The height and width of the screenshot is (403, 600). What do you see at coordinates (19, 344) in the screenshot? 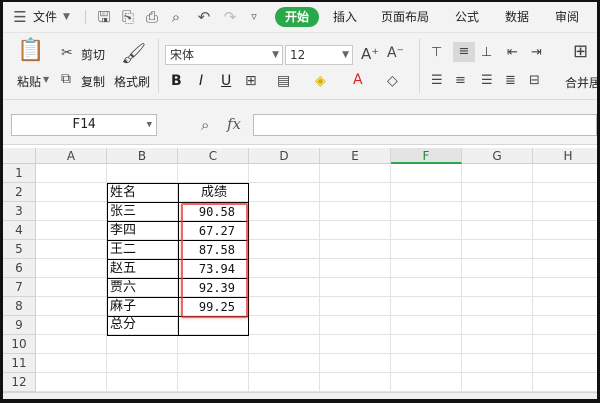
I see `row-header-10: 10` at bounding box center [19, 344].